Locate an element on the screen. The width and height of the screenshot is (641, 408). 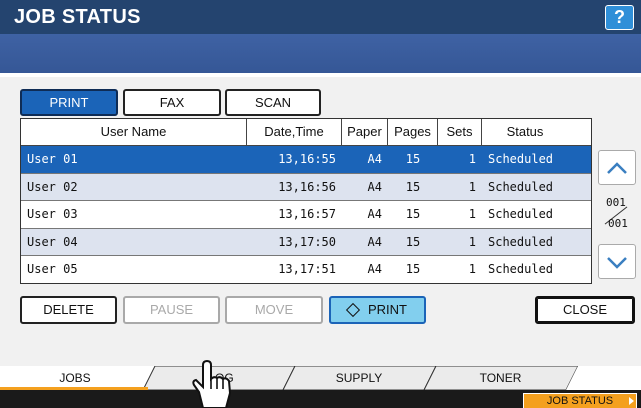
column-header-paper: Paper is located at coordinates (365, 132).